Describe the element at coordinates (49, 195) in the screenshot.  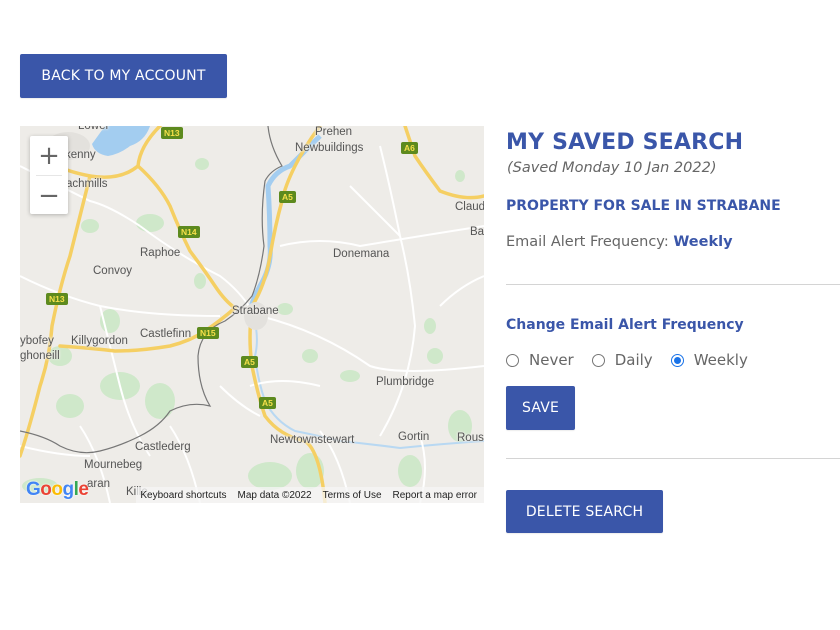
I see `zoom-out-button: −` at that location.